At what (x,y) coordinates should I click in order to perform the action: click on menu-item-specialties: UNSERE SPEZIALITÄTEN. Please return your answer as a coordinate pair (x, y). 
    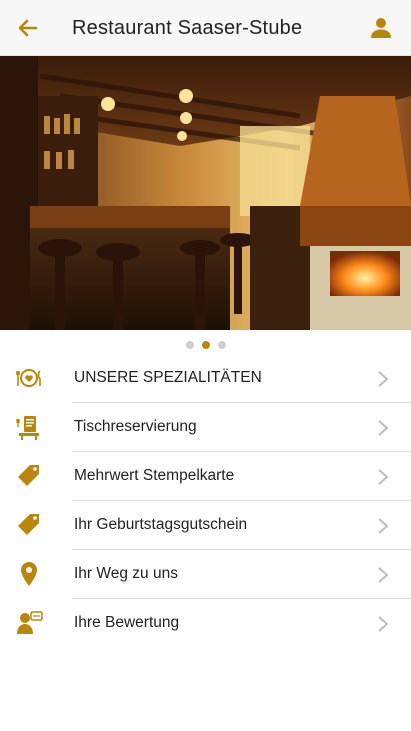
    Looking at the image, I should click on (205, 378).